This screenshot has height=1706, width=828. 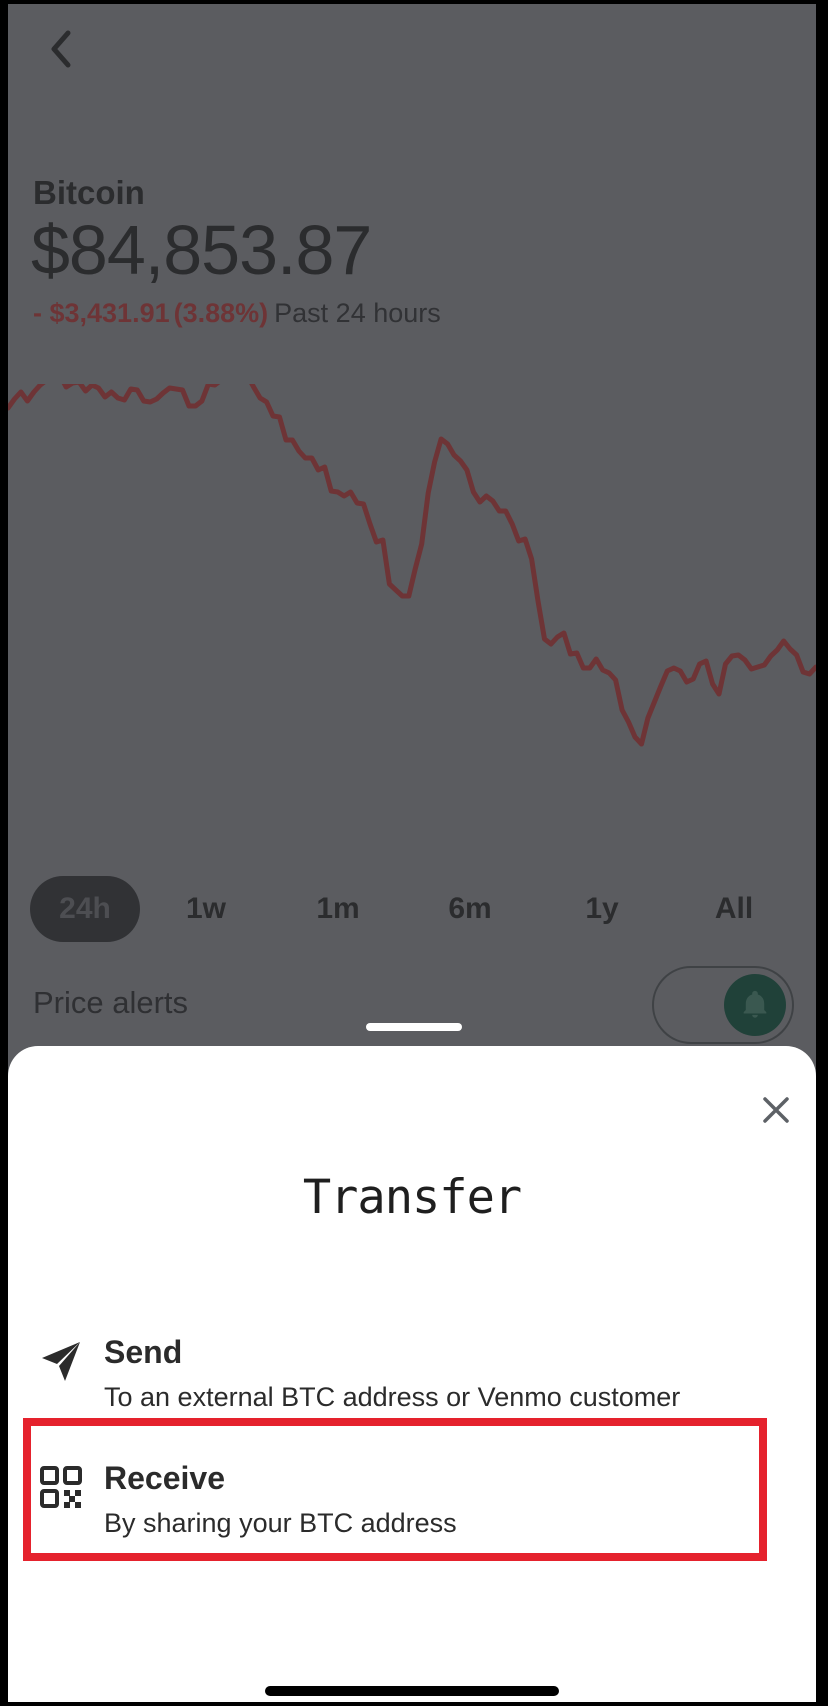 I want to click on bell-icon, so click(x=755, y=1004).